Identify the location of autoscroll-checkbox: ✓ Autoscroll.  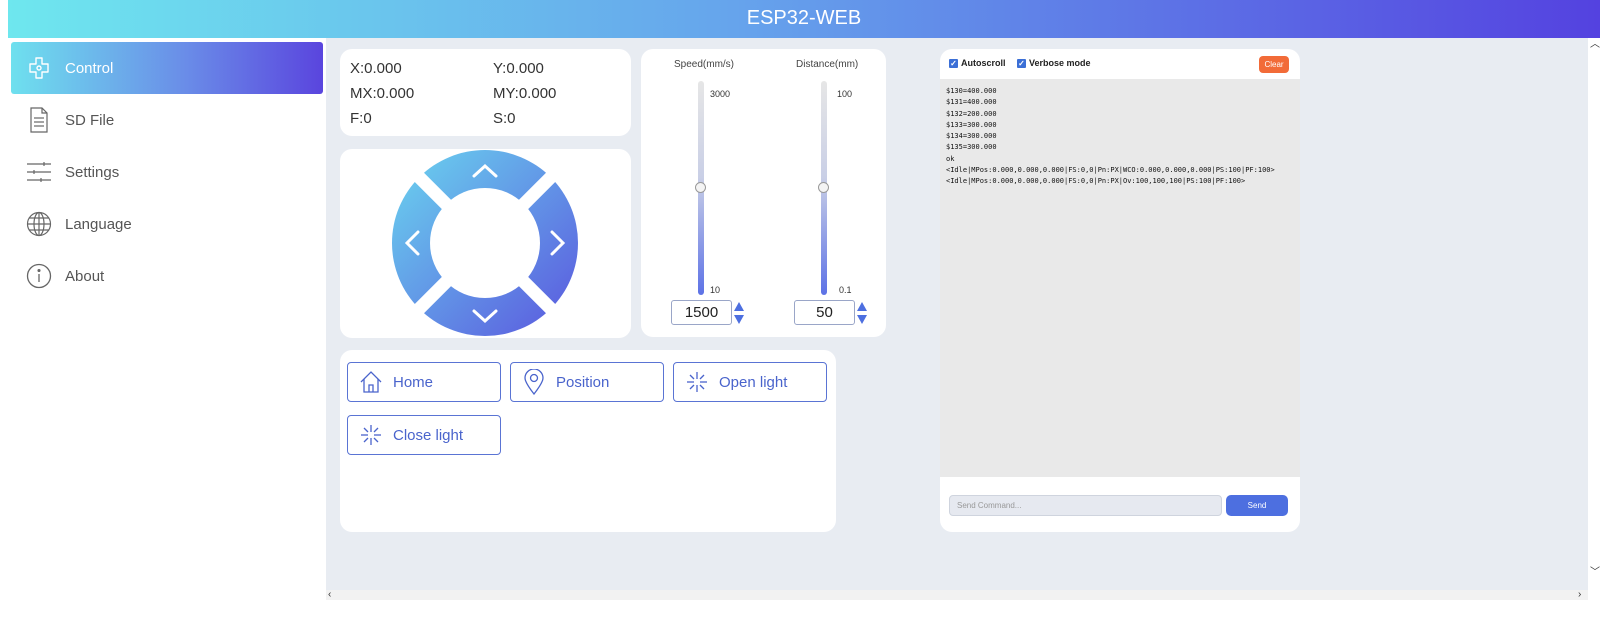
(977, 63).